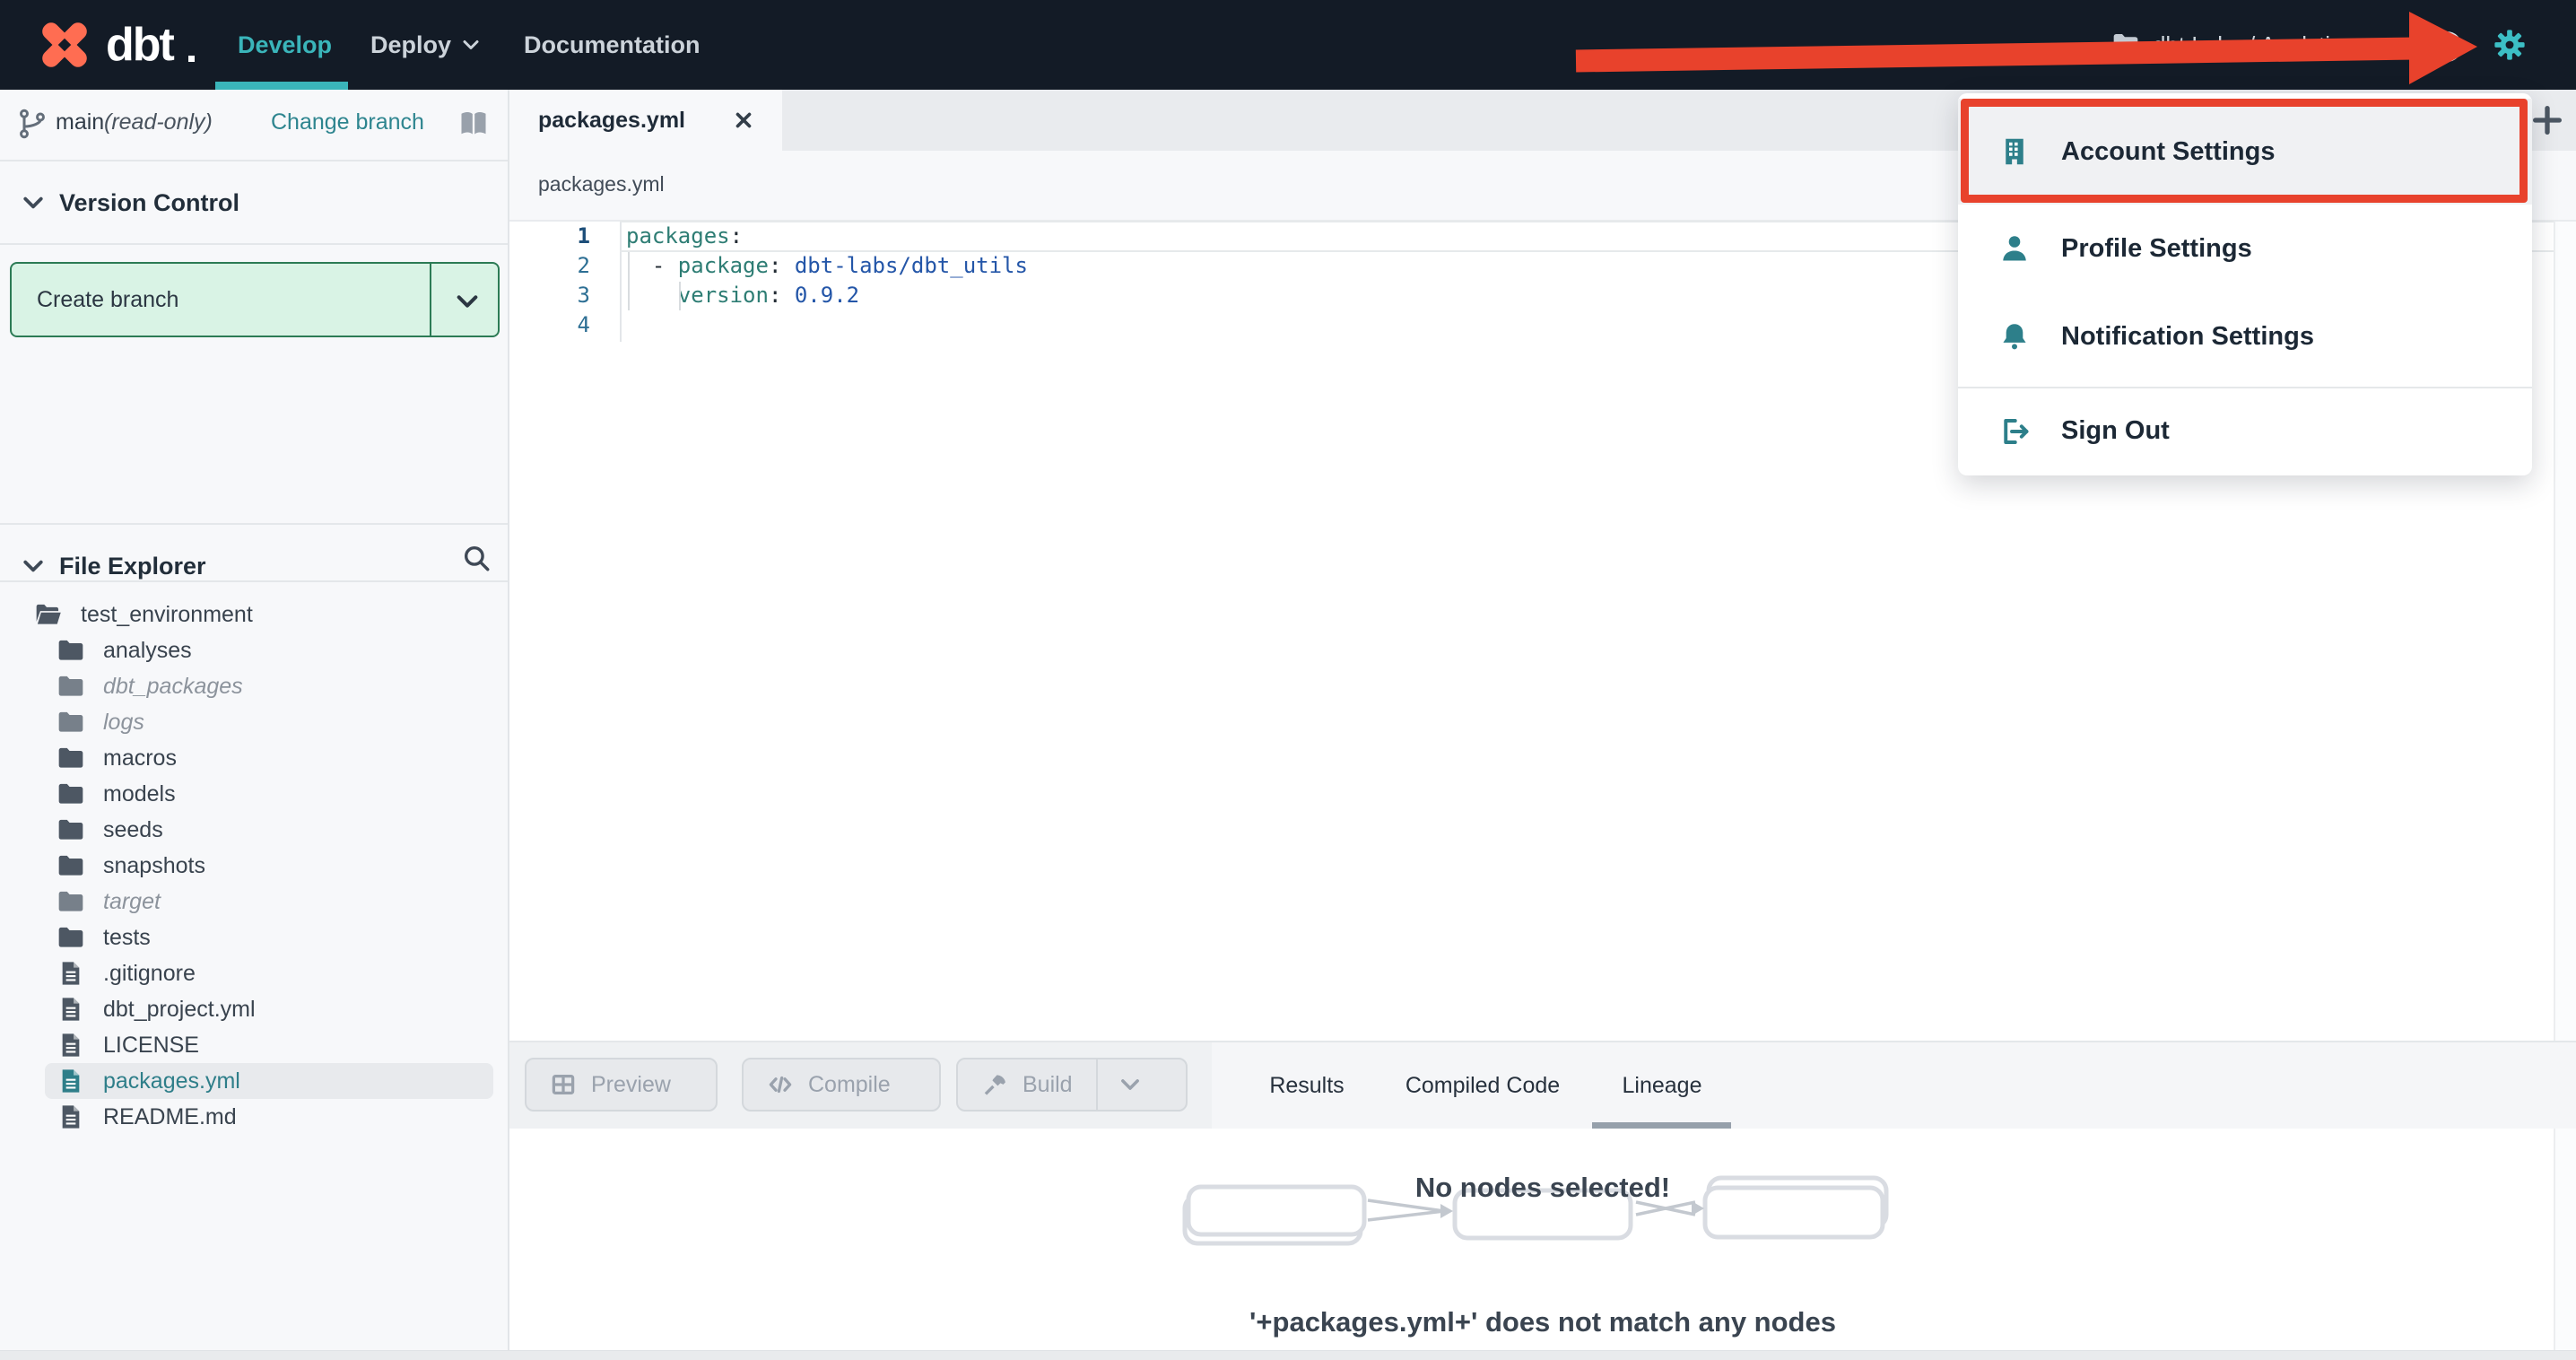 The width and height of the screenshot is (2576, 1360). I want to click on tree-item-tests: tests, so click(254, 938).